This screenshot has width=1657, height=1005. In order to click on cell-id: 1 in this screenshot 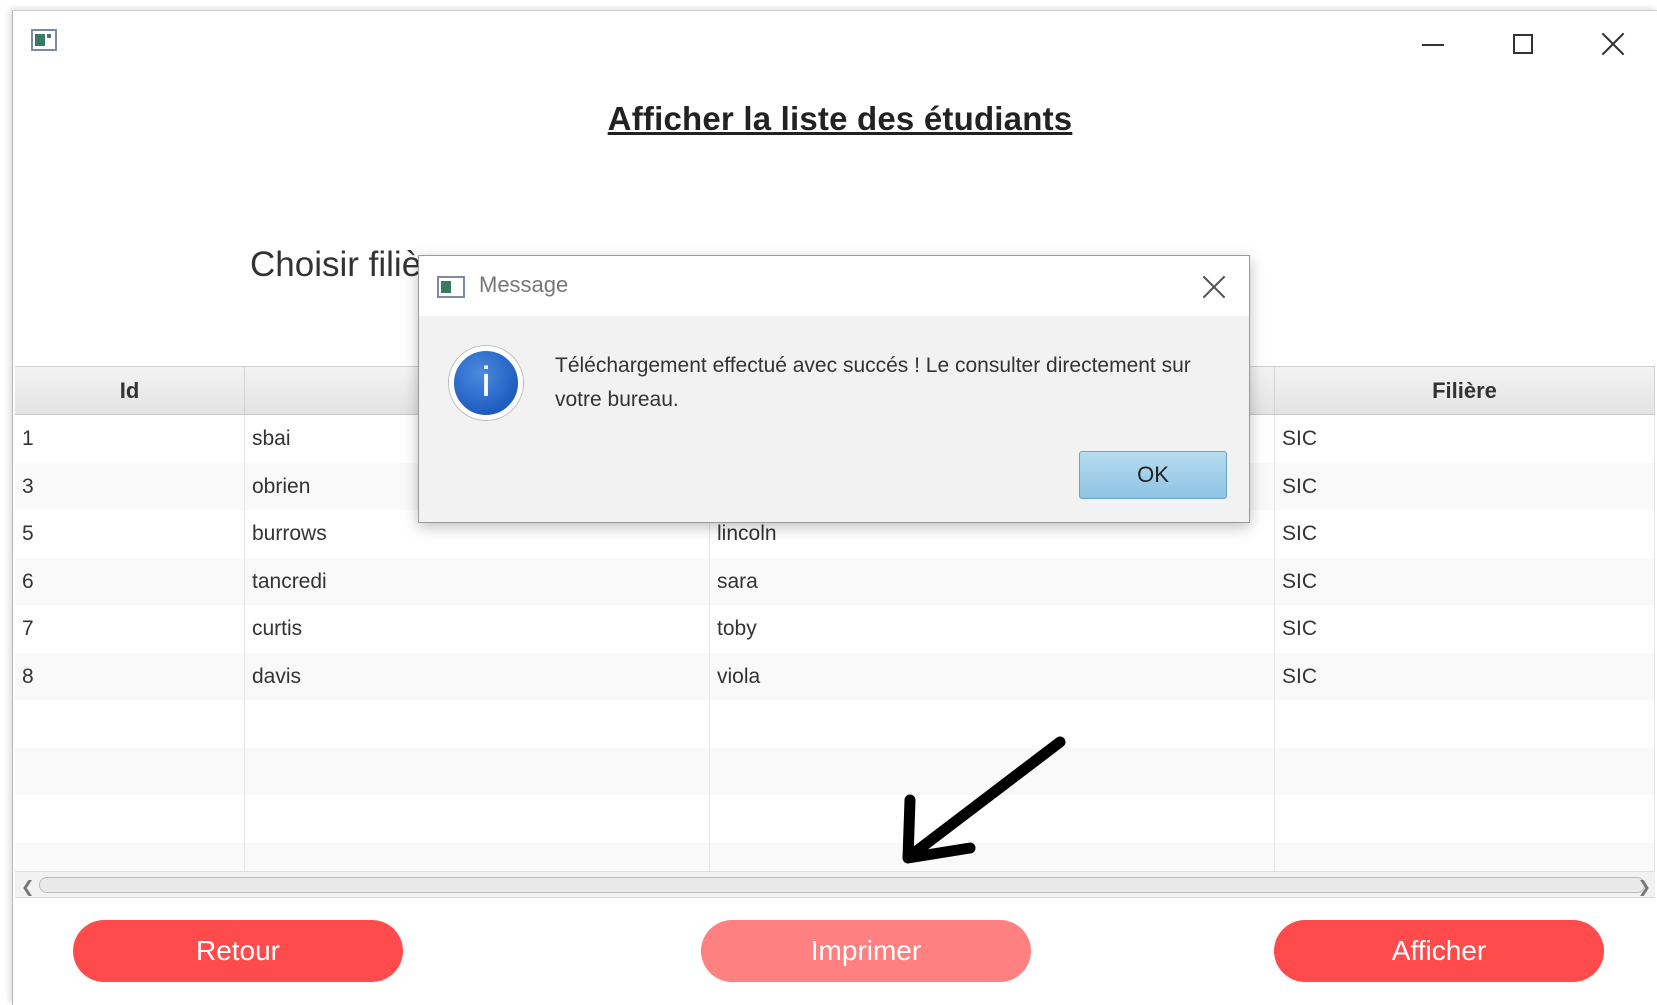, I will do `click(130, 439)`.